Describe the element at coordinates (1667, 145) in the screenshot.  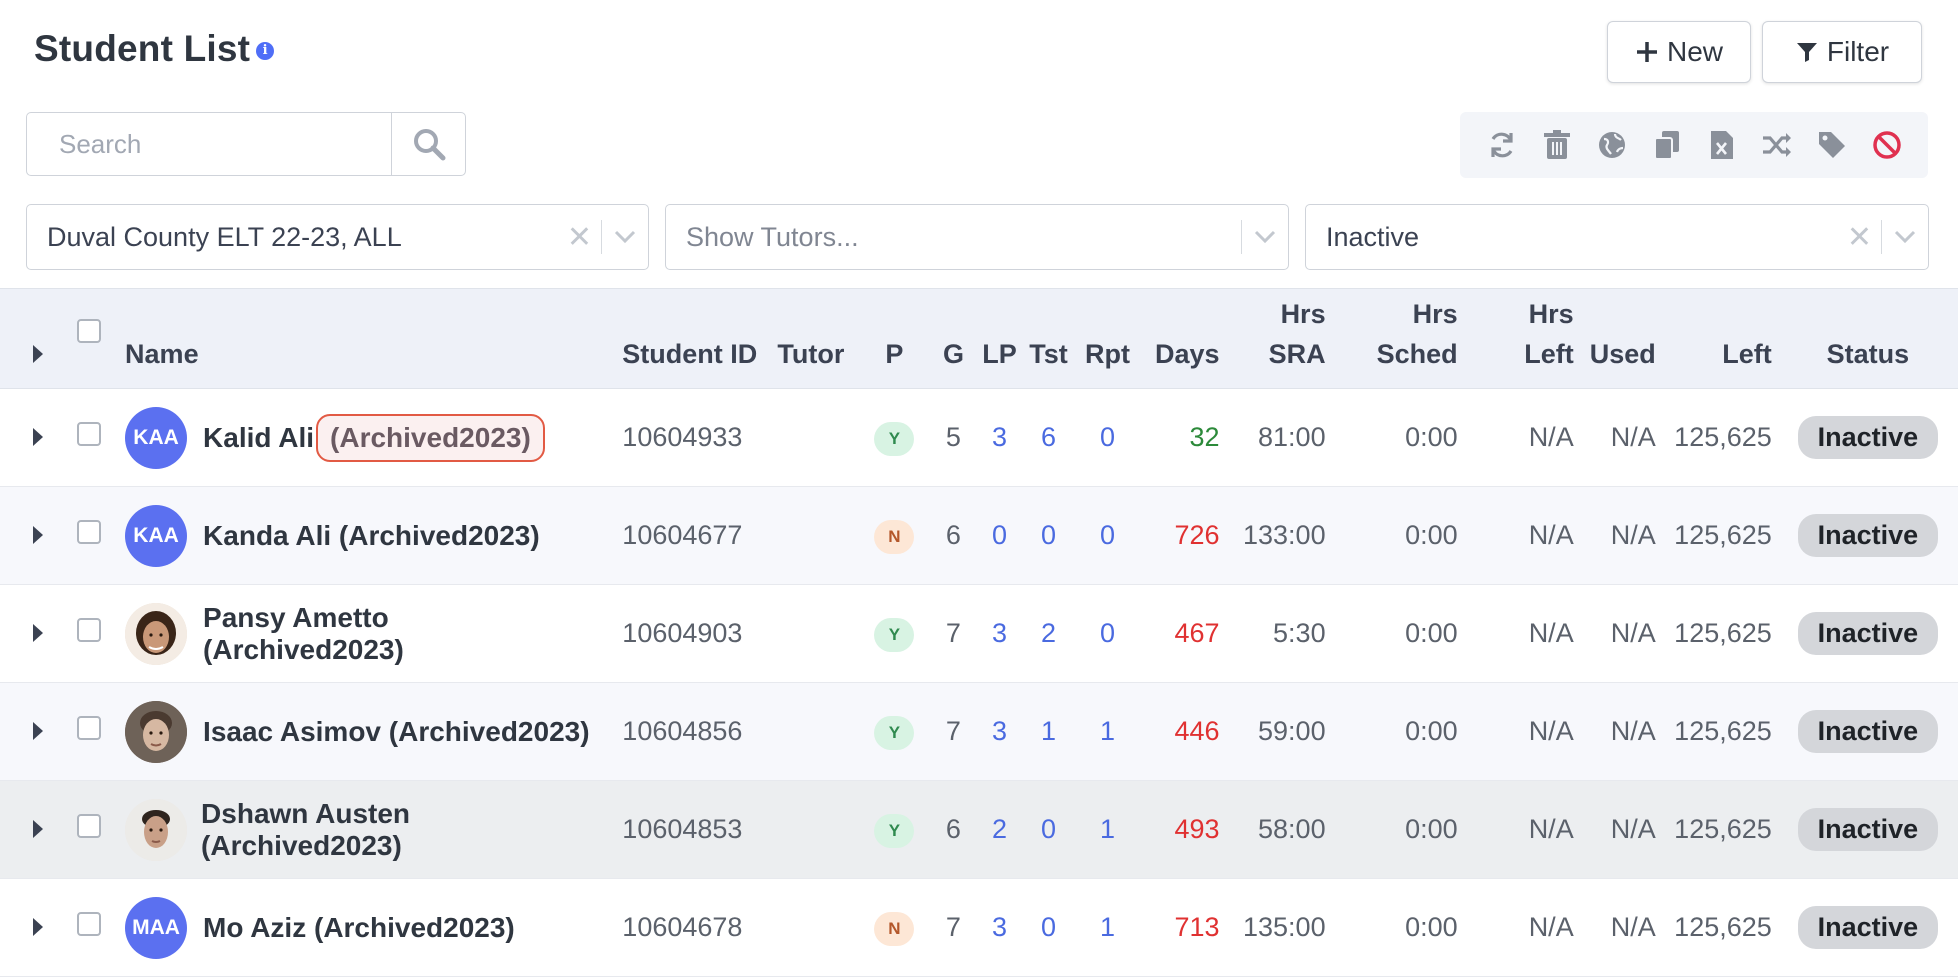
I see `copy-icon` at that location.